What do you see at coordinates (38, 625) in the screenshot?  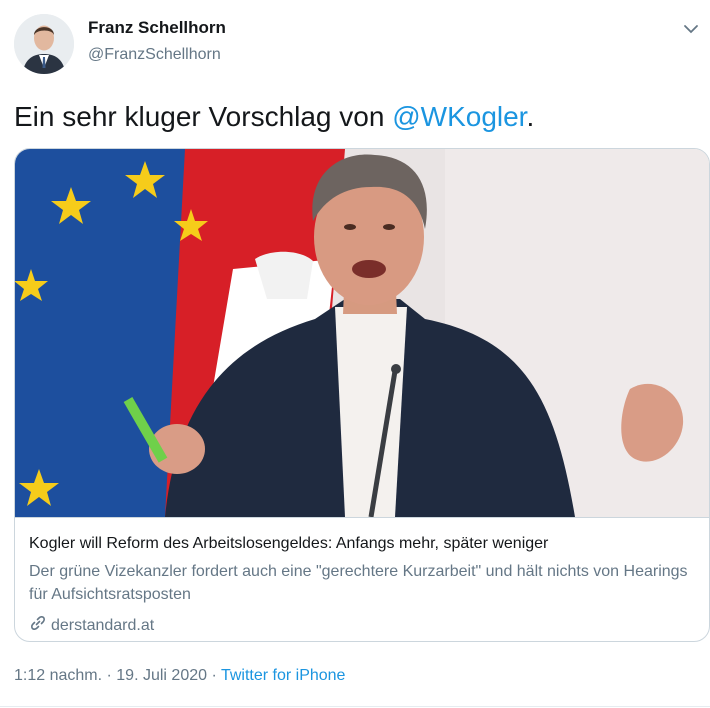 I see `link-icon` at bounding box center [38, 625].